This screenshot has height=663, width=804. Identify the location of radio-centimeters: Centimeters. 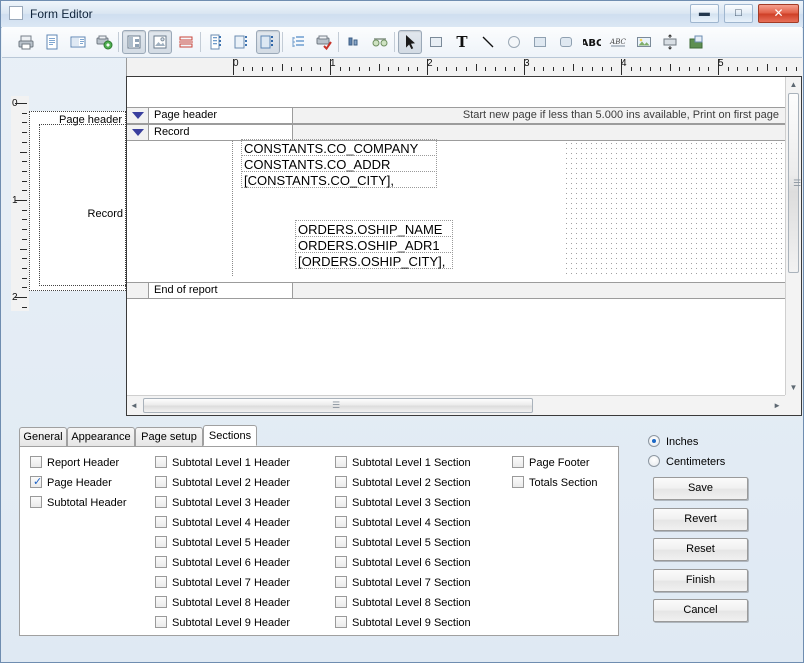
(686, 462).